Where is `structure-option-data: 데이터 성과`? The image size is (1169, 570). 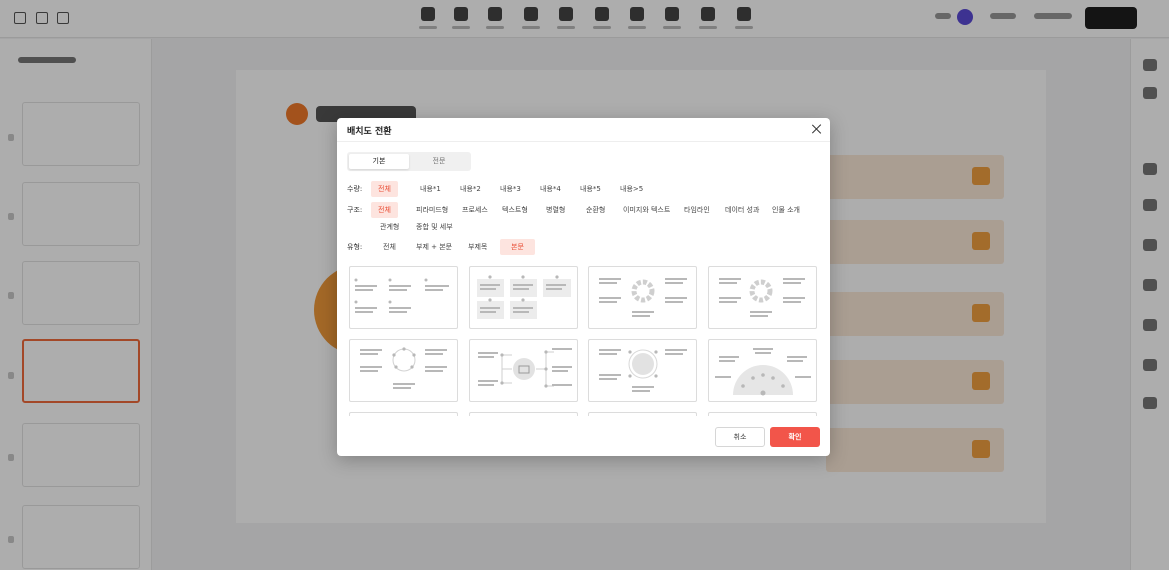 structure-option-data: 데이터 성과 is located at coordinates (742, 210).